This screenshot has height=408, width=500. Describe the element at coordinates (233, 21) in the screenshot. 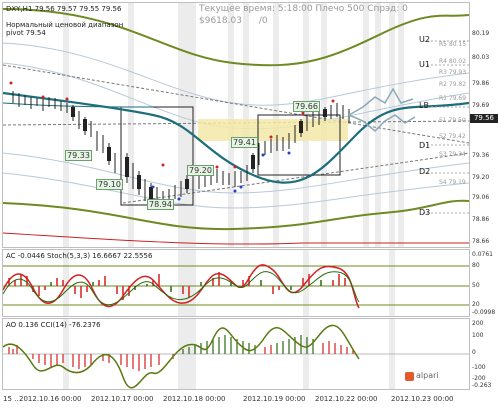

I see `balance-info: $9618.03 /0` at that location.